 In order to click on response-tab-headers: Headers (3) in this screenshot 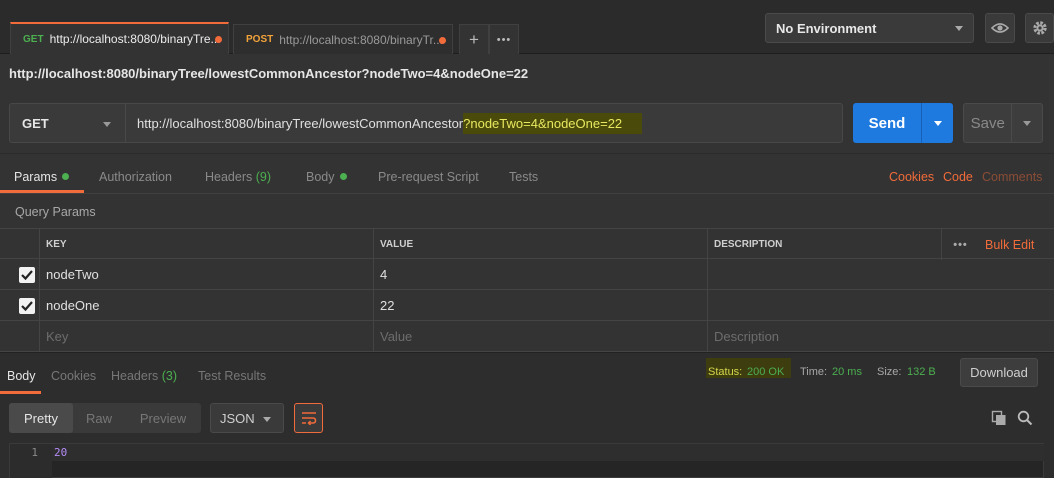, I will do `click(144, 376)`.